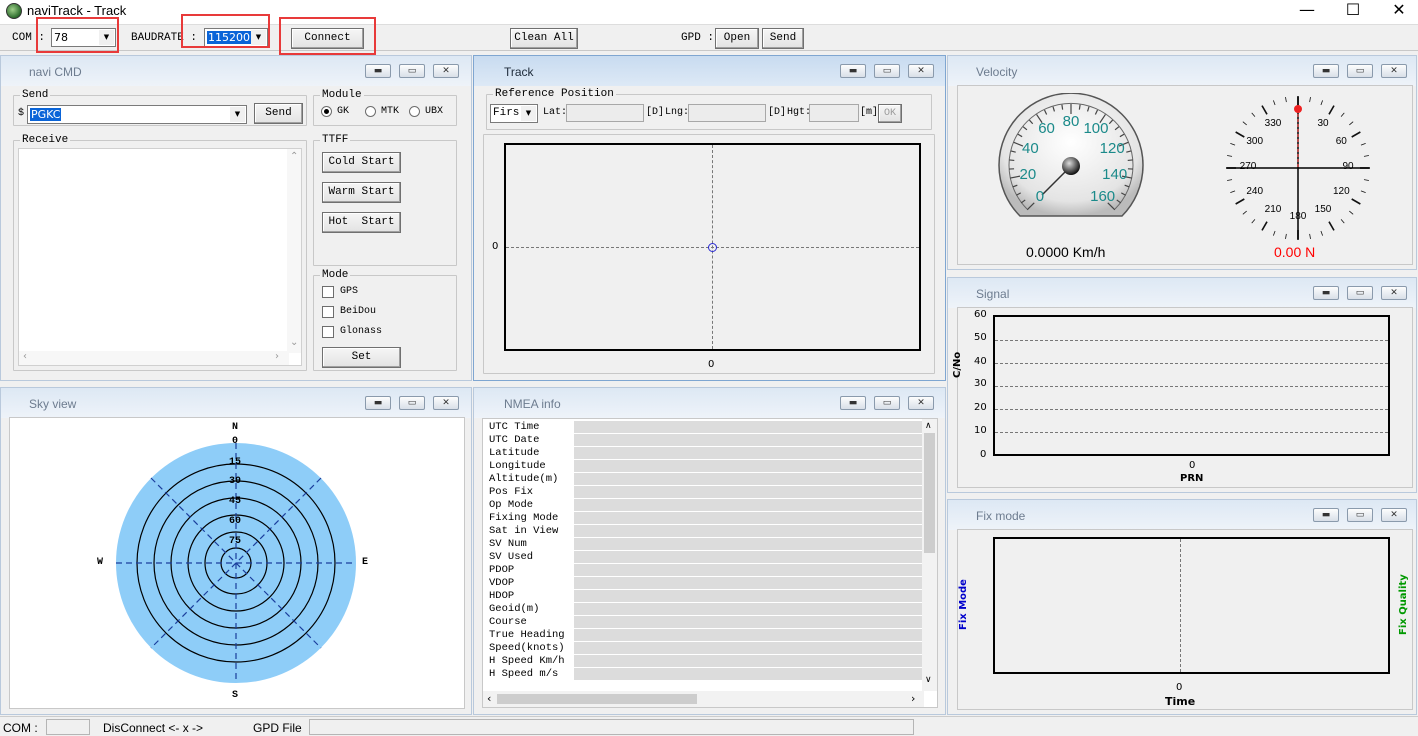  What do you see at coordinates (834, 113) in the screenshot?
I see `hgt-input` at bounding box center [834, 113].